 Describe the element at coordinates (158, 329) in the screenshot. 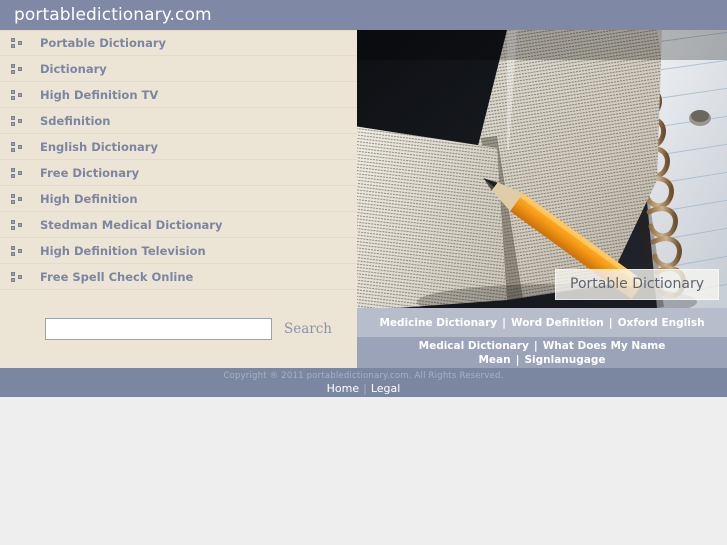

I see `search-input` at that location.